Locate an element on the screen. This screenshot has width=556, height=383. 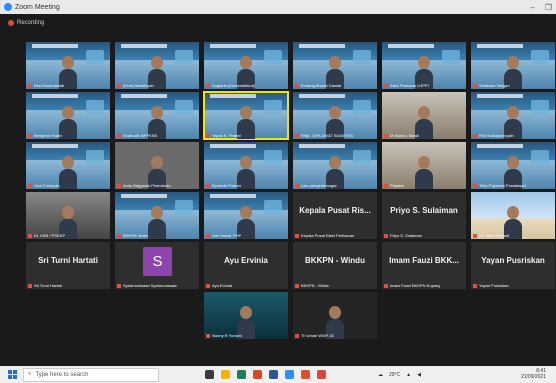
file-explorer-icon is located at coordinates (225, 374).